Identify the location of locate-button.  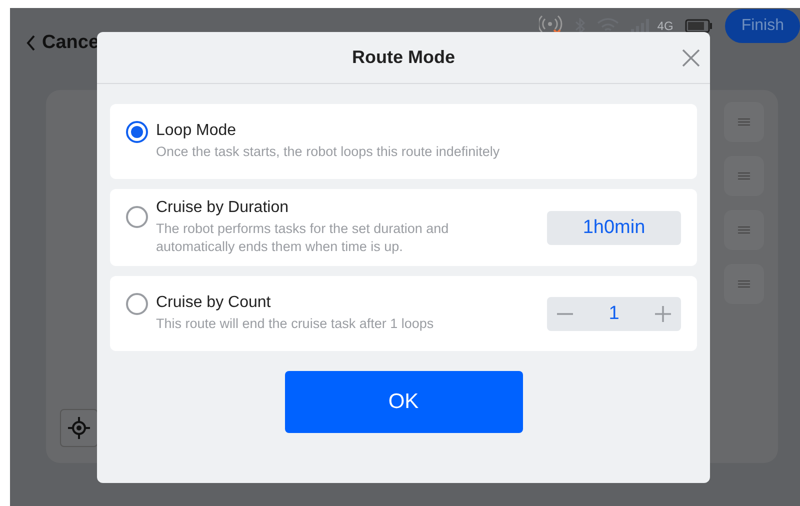
(79, 428).